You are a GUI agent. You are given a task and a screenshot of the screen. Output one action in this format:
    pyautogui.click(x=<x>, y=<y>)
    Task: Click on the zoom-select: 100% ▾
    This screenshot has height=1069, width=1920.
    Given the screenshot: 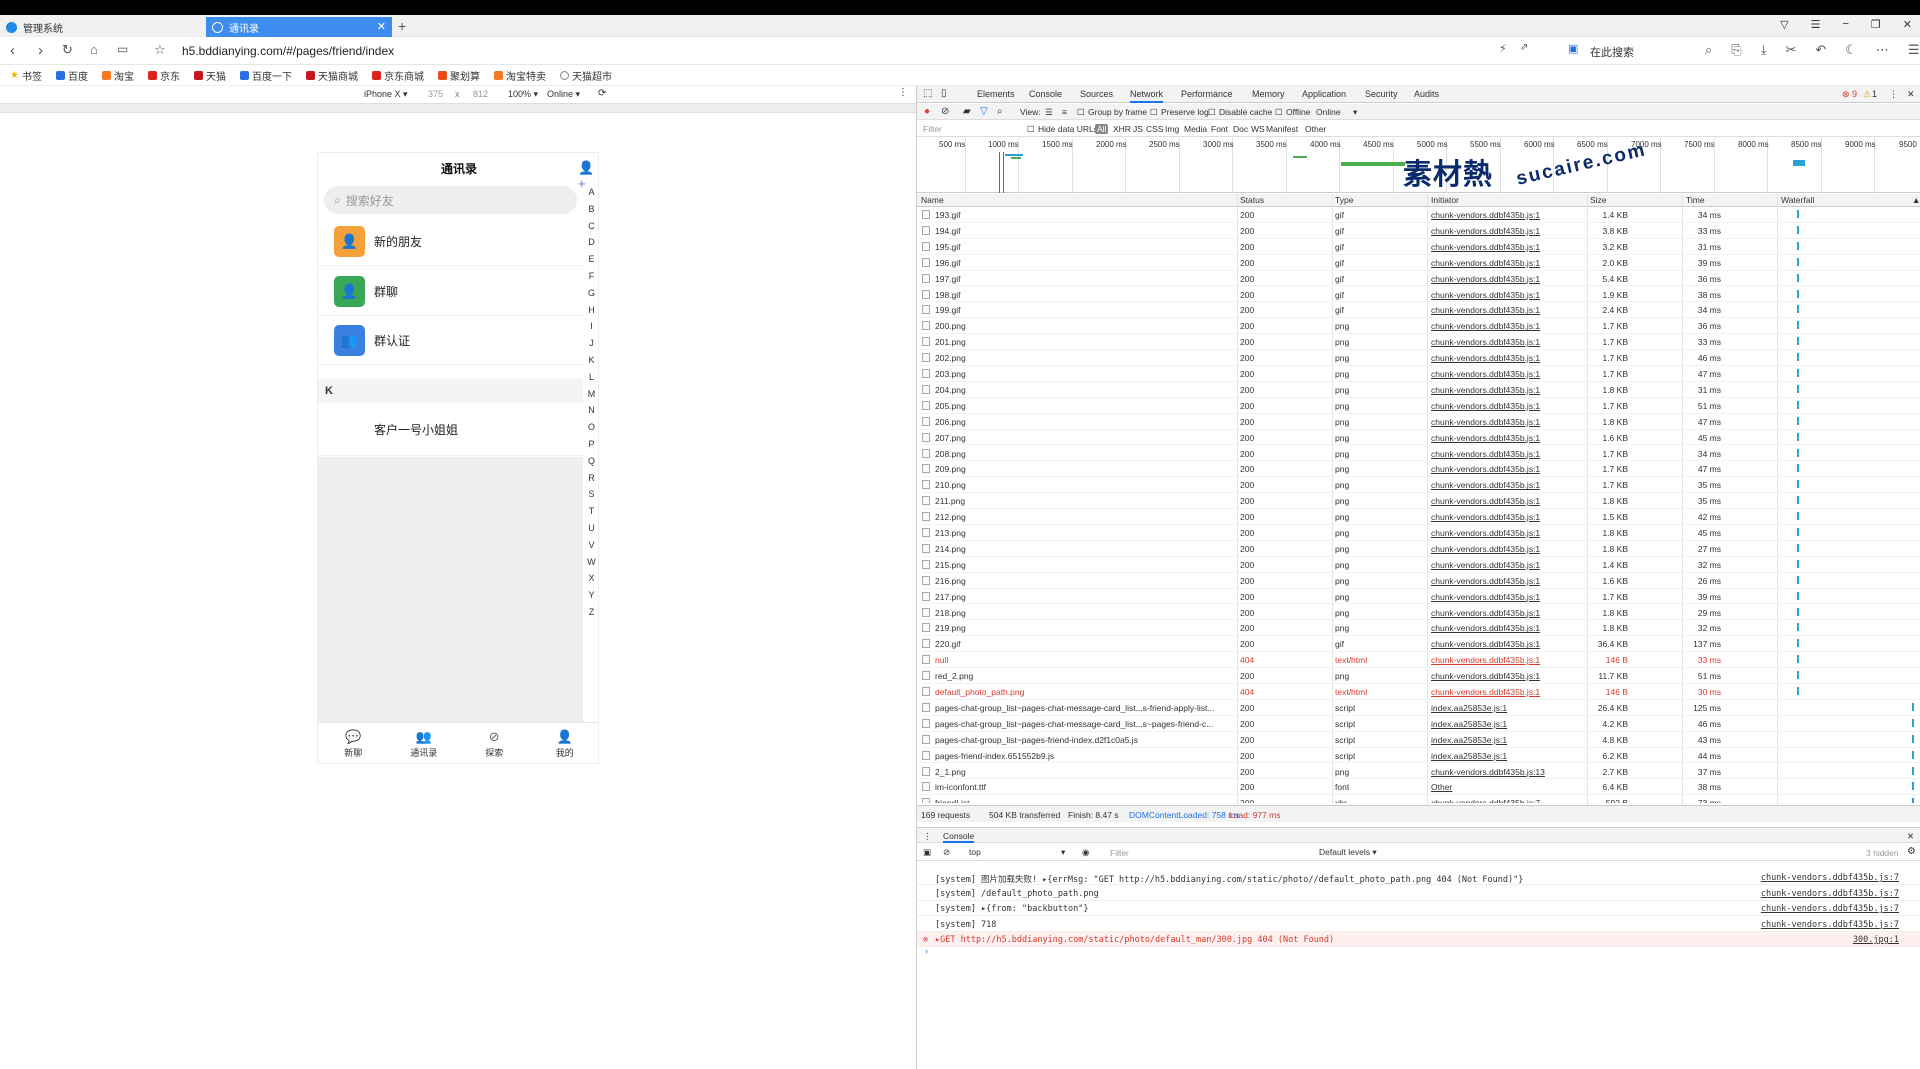 What is the action you would take?
    pyautogui.click(x=523, y=94)
    